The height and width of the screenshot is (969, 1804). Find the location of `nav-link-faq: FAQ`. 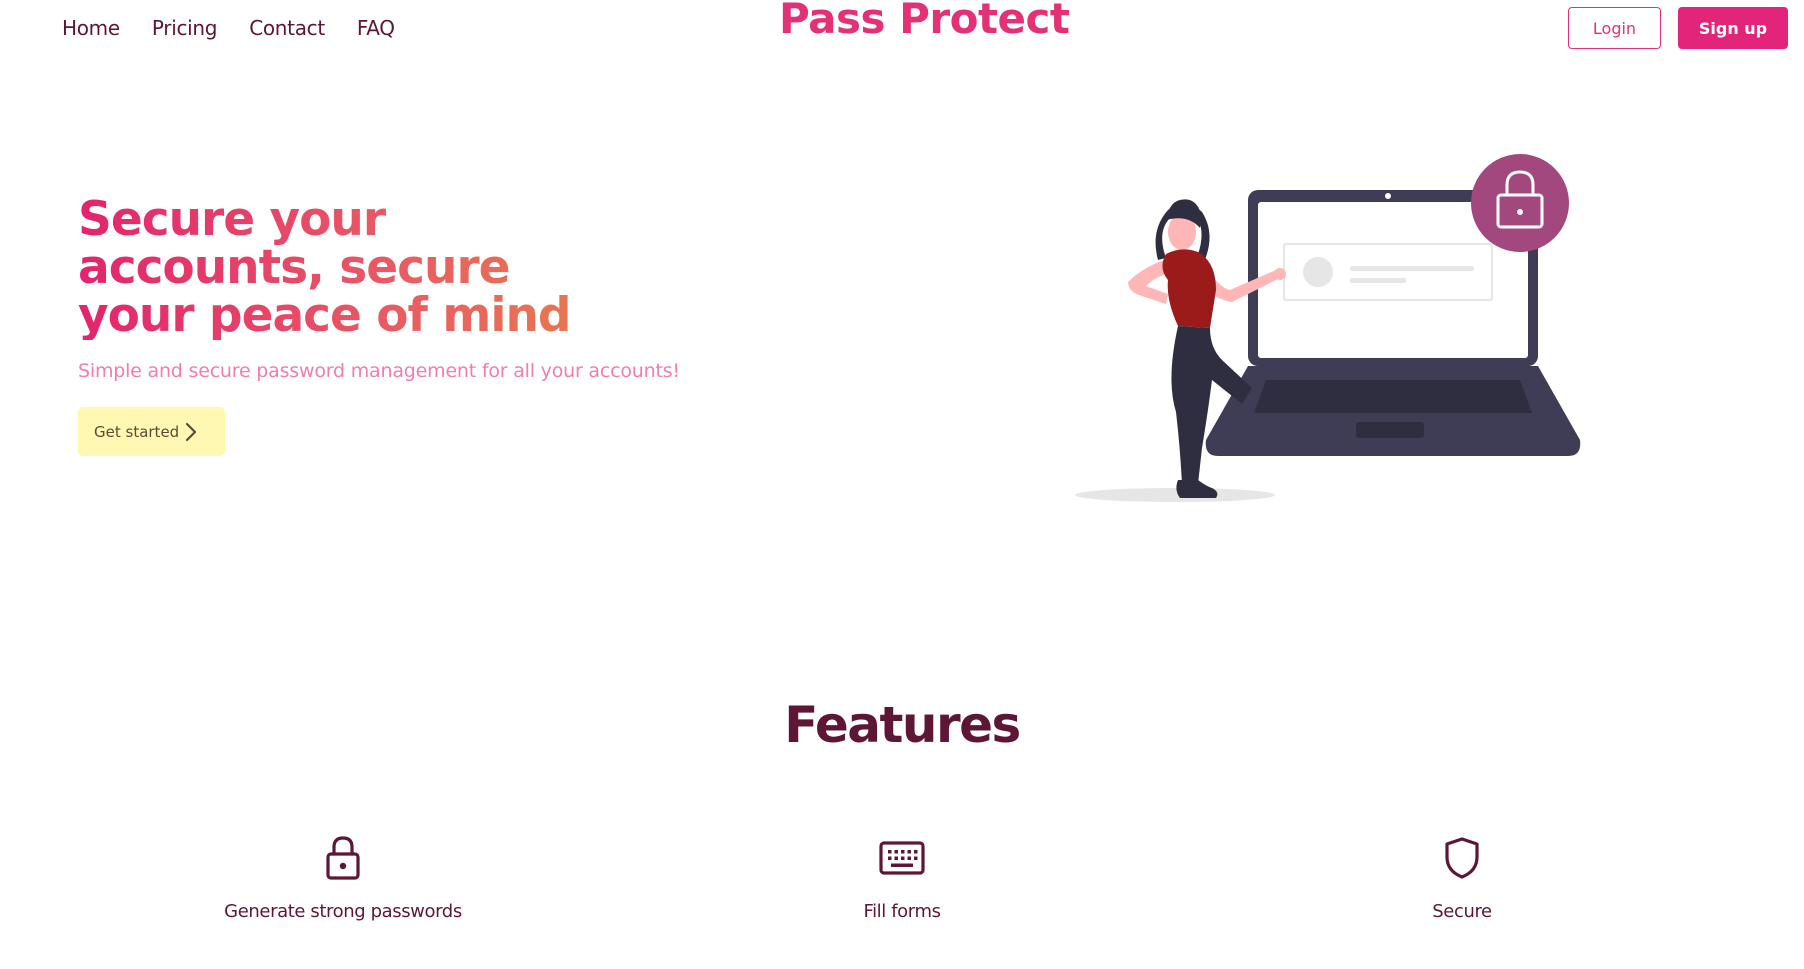

nav-link-faq: FAQ is located at coordinates (376, 28).